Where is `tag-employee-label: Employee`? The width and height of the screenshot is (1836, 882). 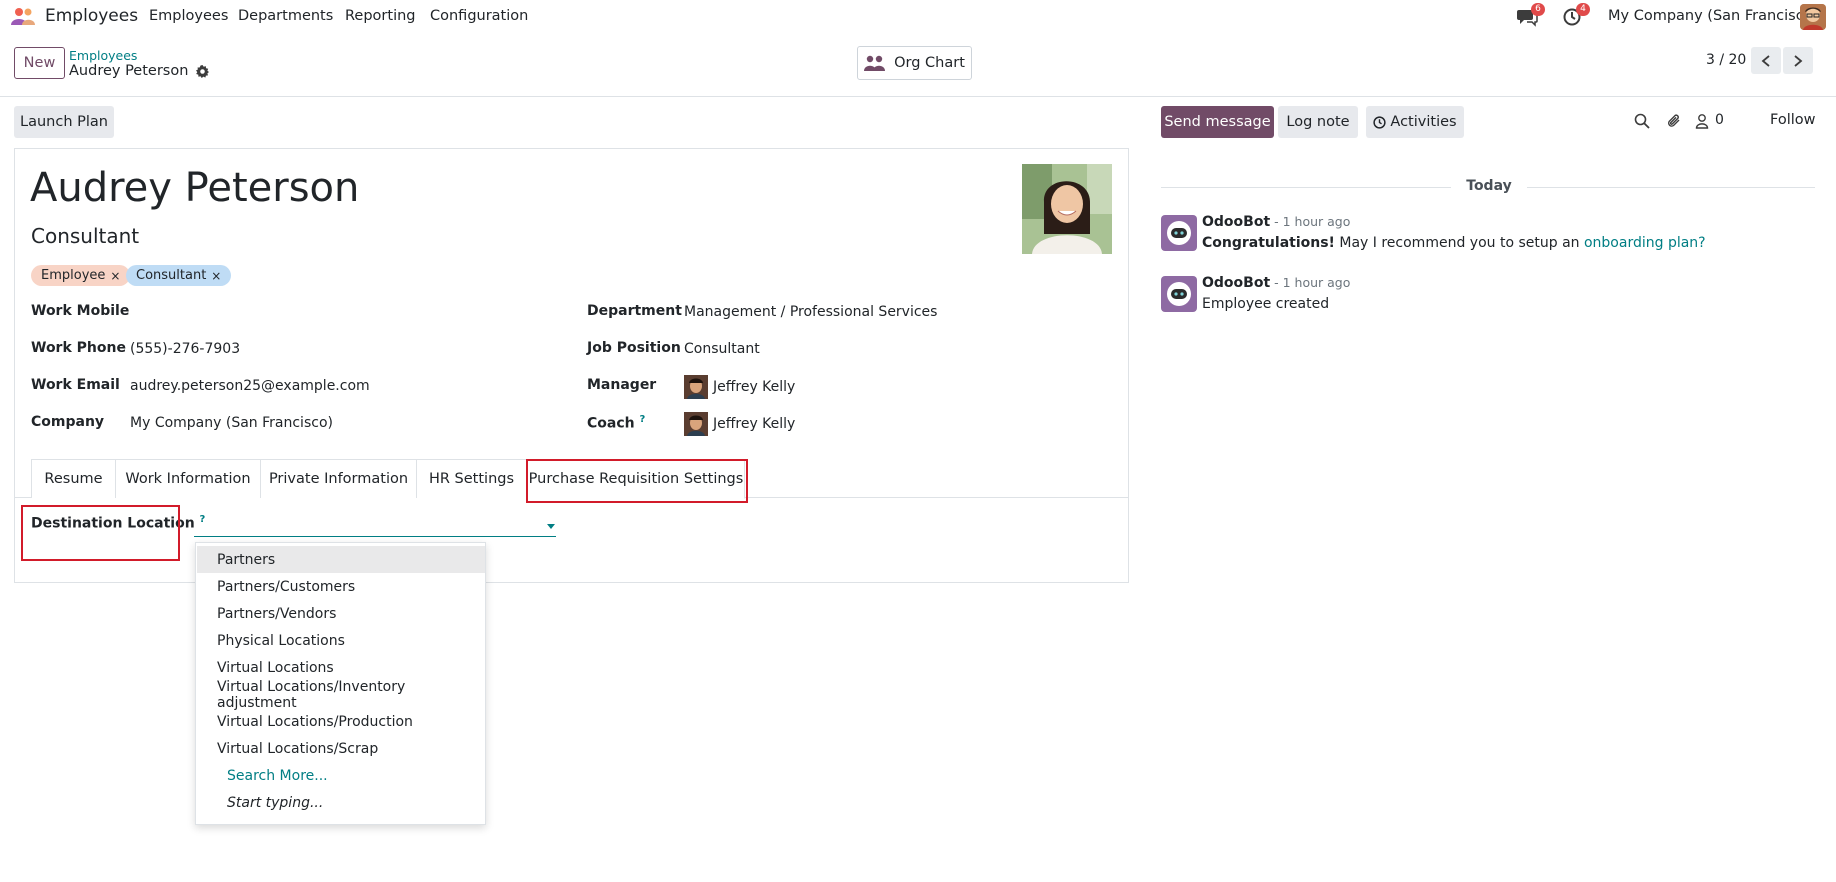
tag-employee-label: Employee is located at coordinates (73, 275).